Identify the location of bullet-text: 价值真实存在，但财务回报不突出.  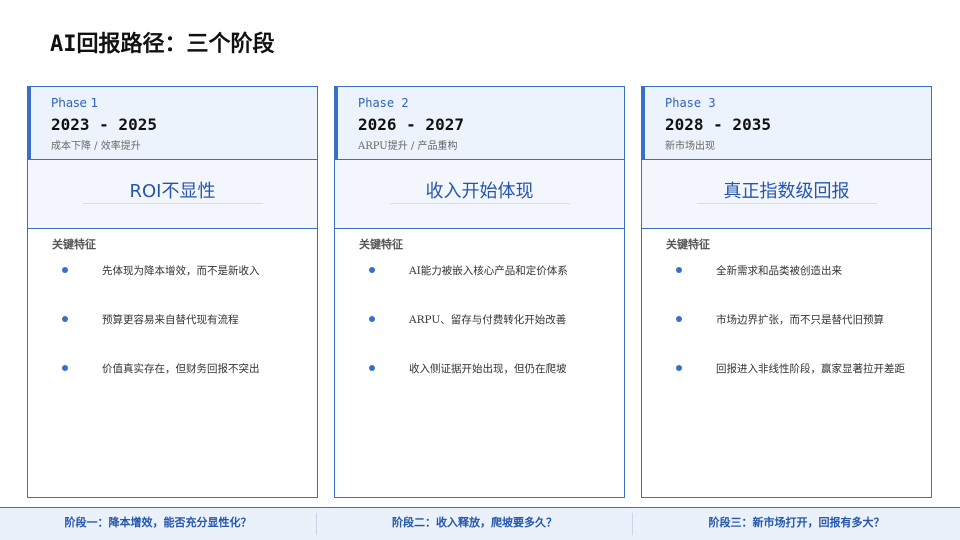
(181, 369).